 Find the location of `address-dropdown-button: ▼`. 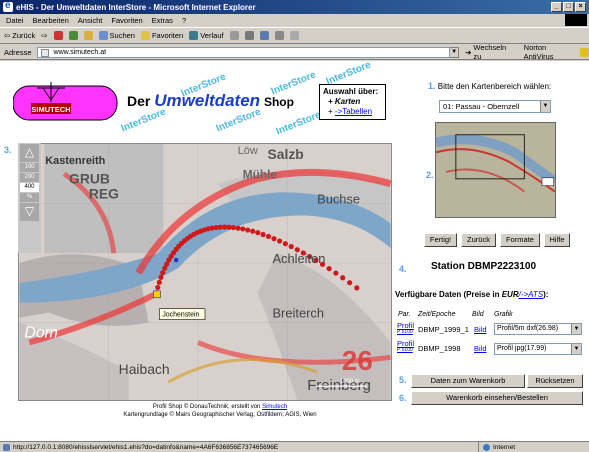

address-dropdown-button: ▼ is located at coordinates (454, 52).